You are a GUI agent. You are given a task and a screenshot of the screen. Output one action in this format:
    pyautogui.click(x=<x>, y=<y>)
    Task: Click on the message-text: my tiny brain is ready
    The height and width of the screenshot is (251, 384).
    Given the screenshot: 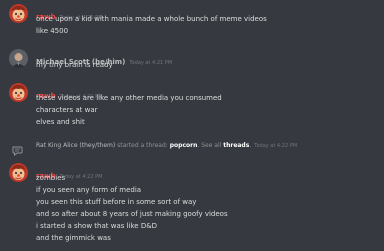 What is the action you would take?
    pyautogui.click(x=74, y=65)
    